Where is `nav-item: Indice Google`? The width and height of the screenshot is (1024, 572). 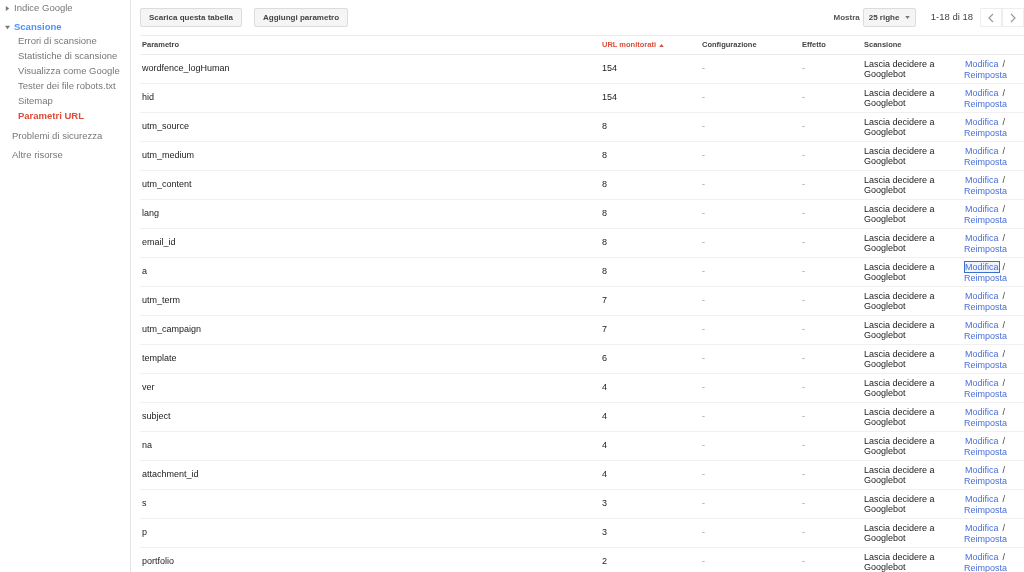
nav-item: Indice Google is located at coordinates (43, 8).